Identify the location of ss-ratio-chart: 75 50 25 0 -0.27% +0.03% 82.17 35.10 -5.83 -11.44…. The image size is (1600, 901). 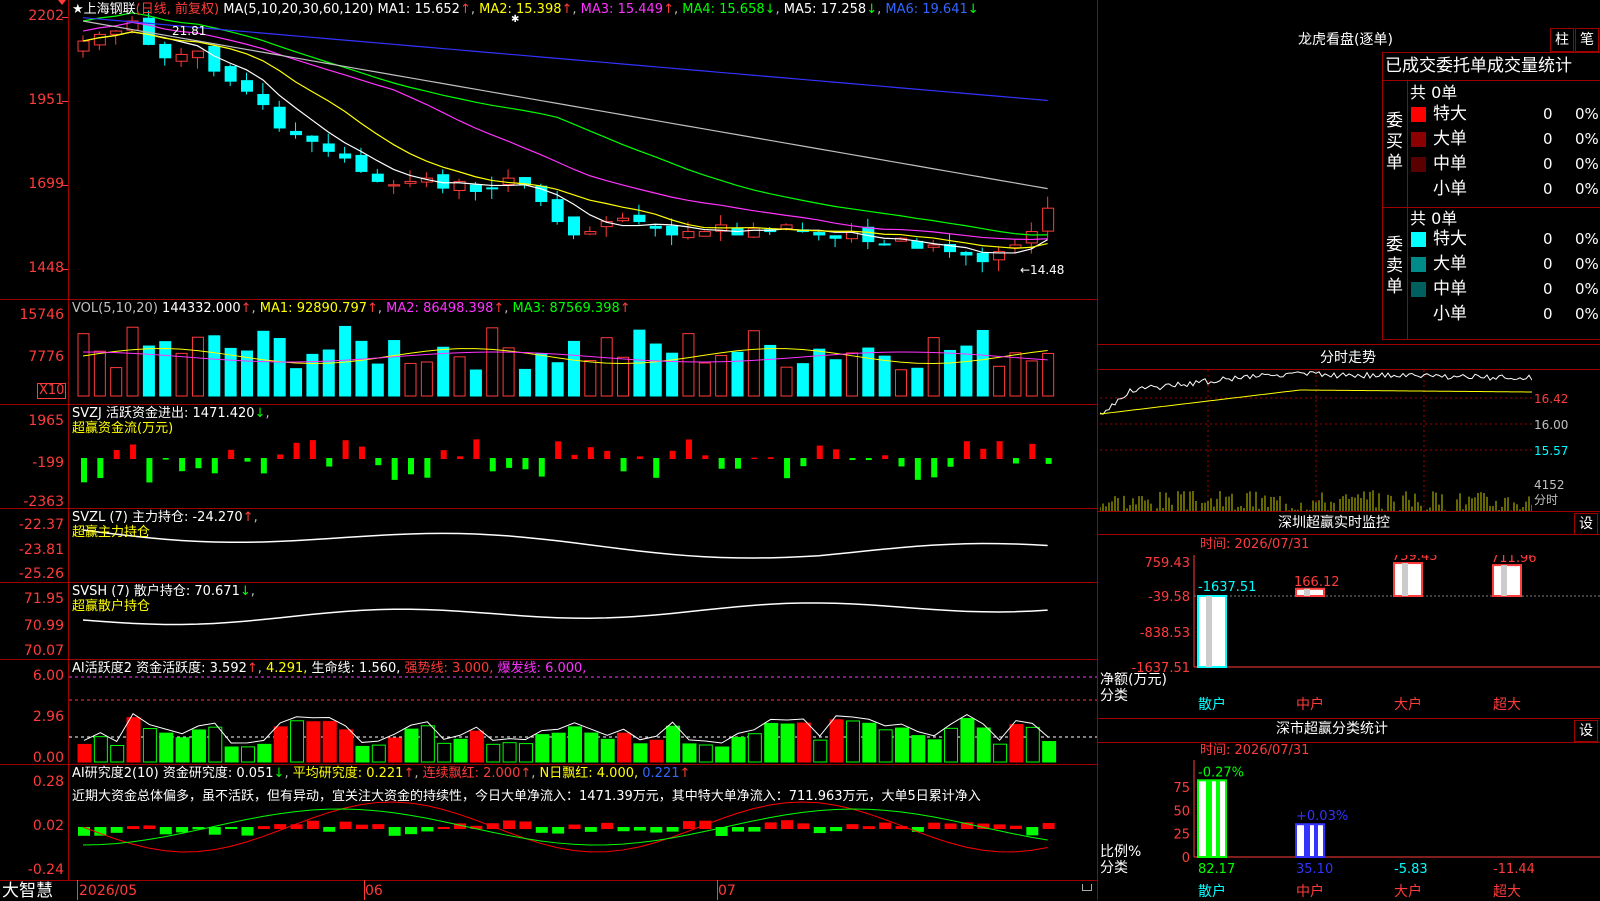
(1349, 830).